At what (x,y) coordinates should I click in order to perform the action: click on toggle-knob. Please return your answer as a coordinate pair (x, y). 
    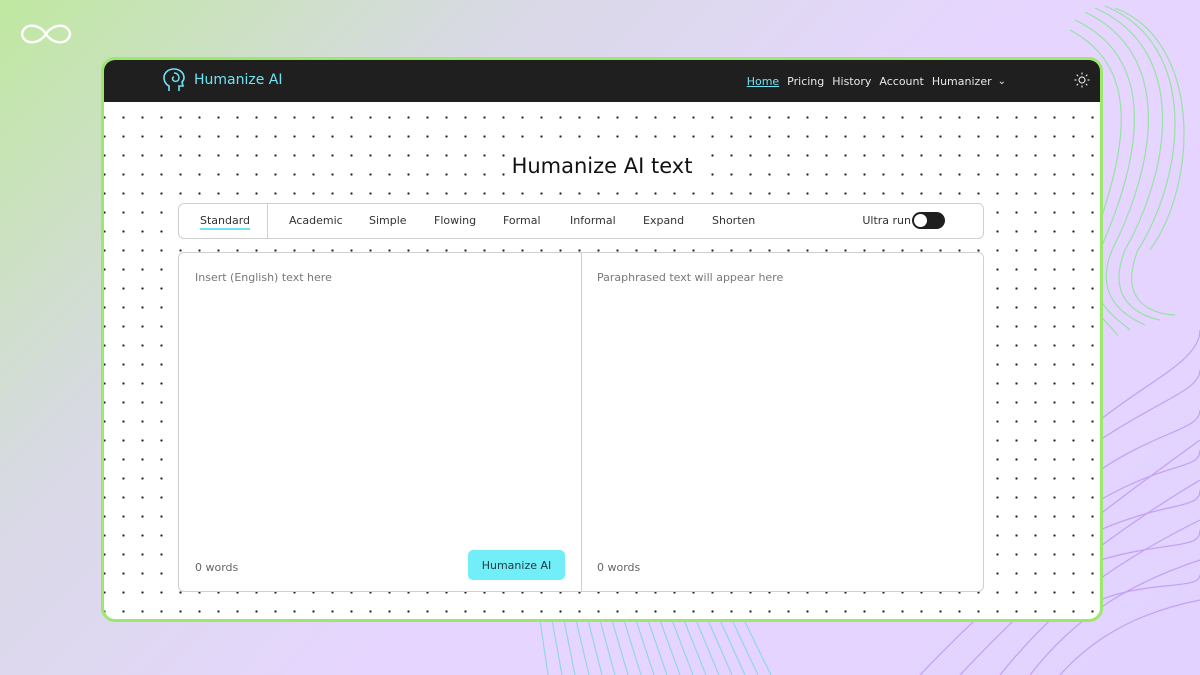
    Looking at the image, I should click on (920, 220).